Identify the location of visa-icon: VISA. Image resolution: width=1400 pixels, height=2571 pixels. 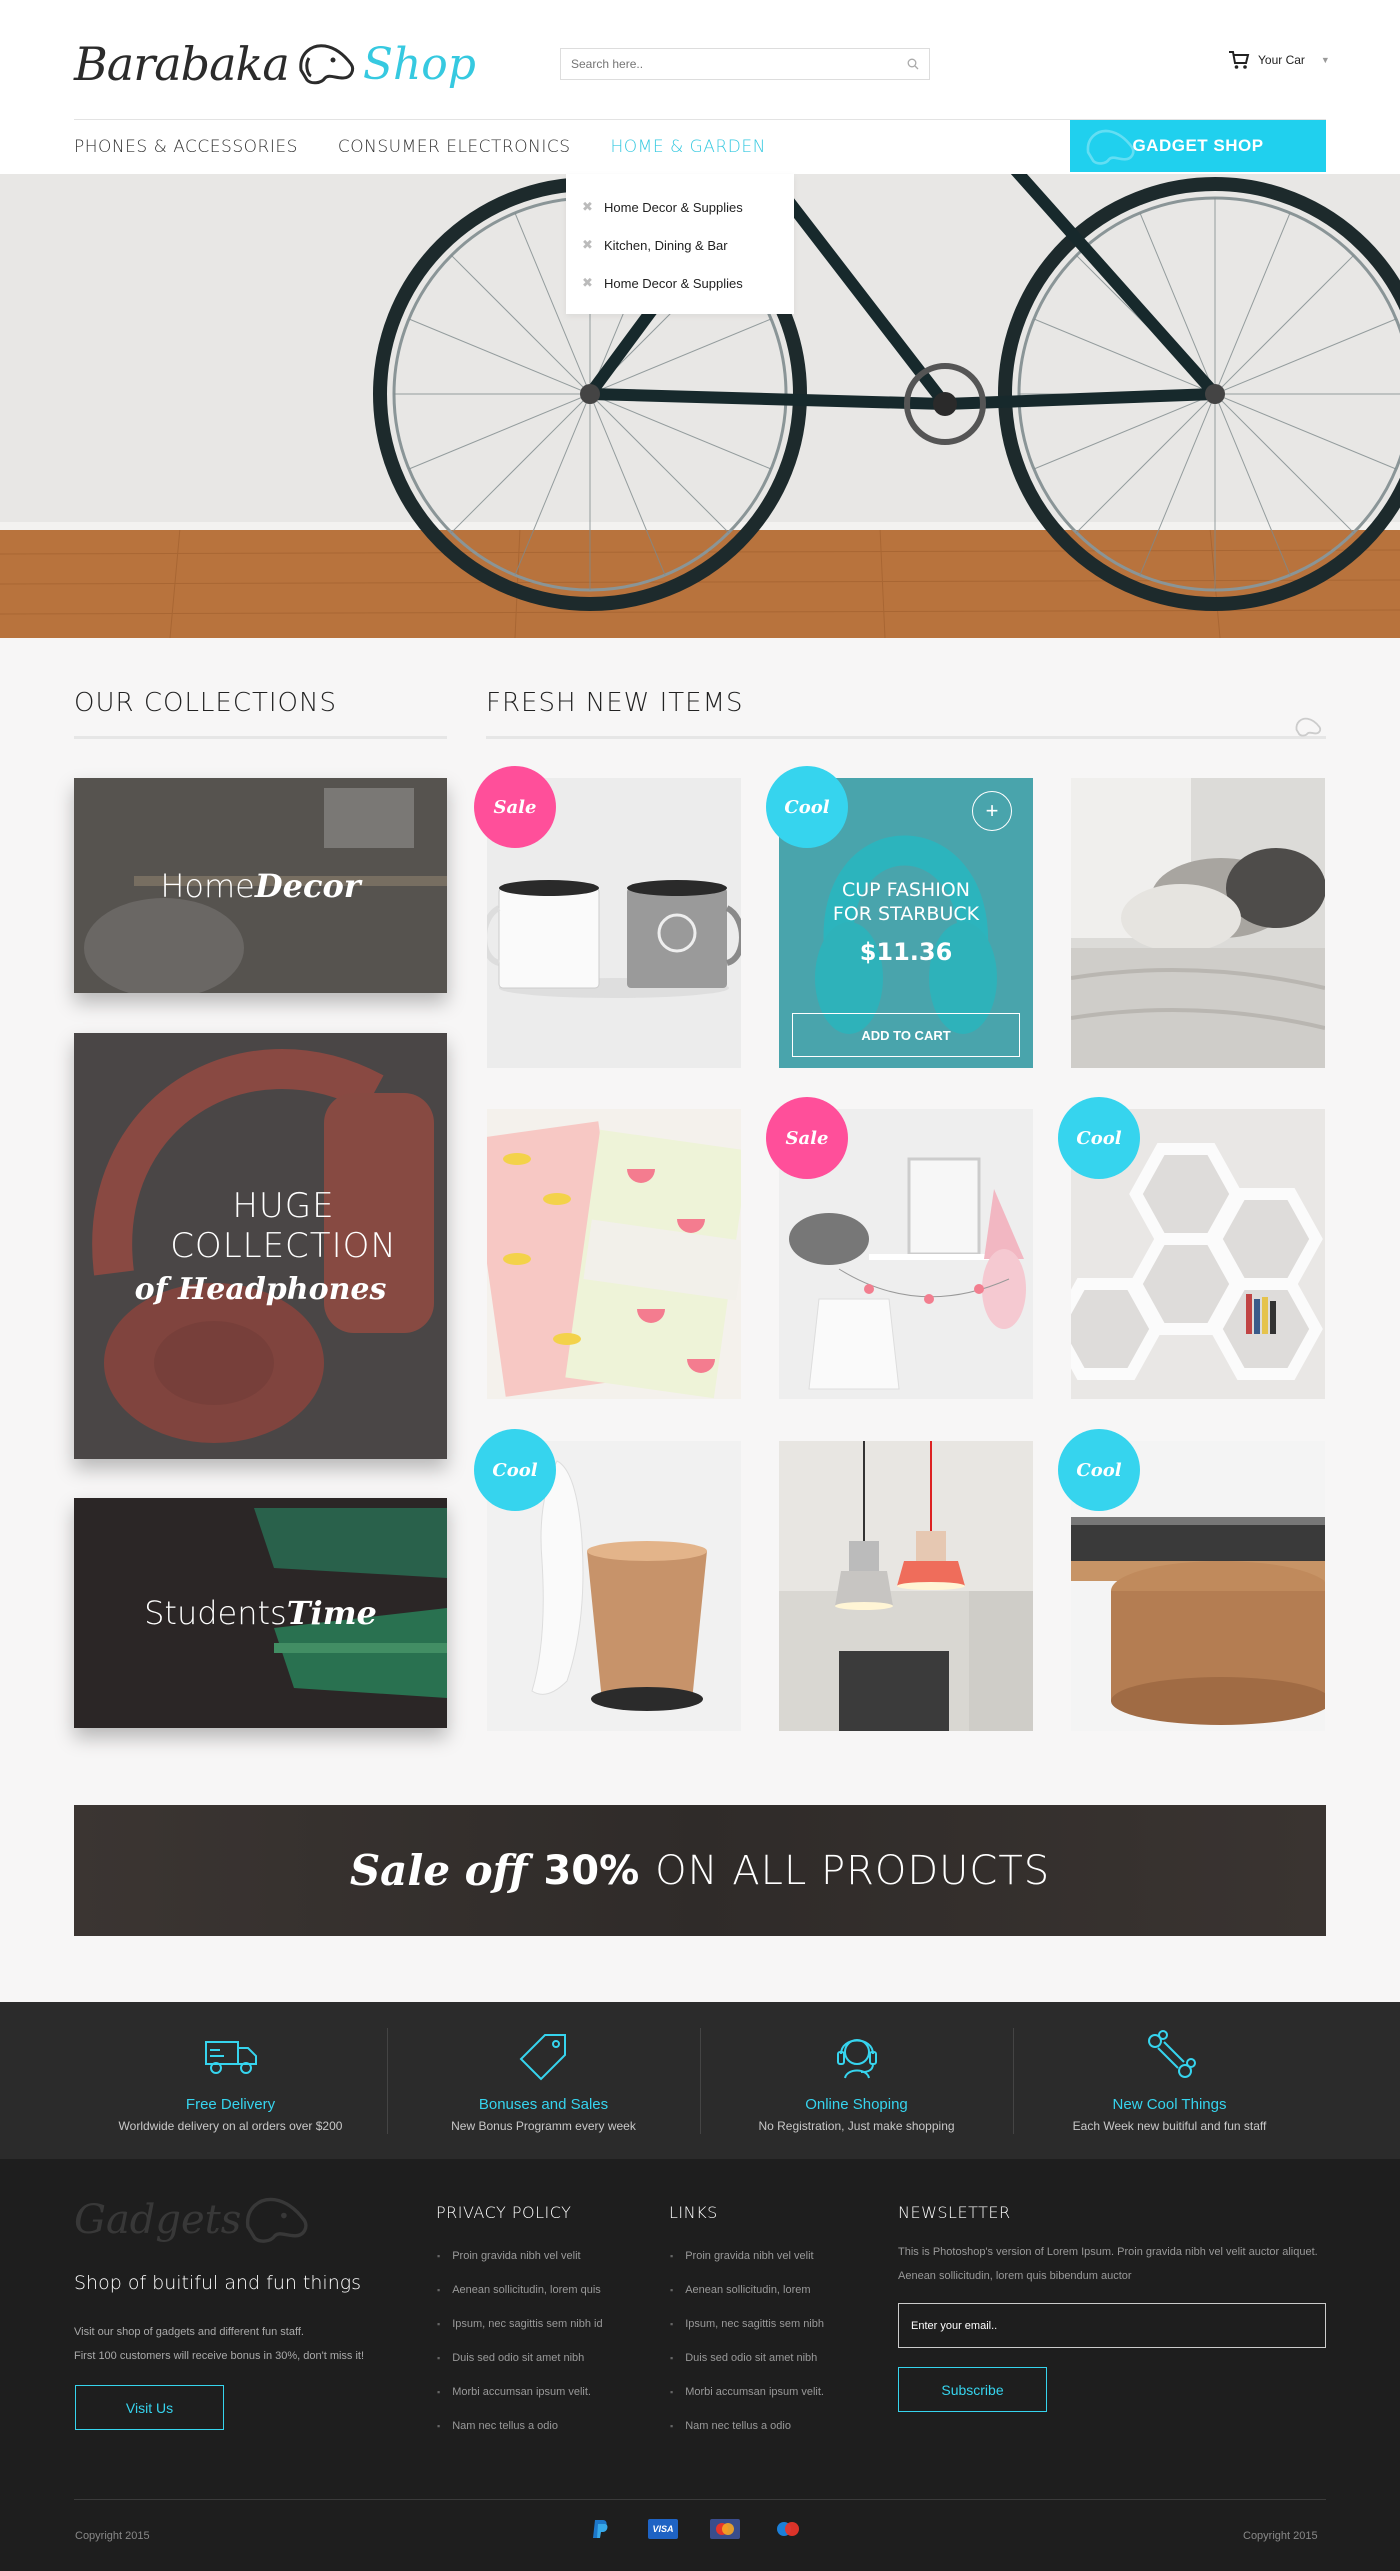
(663, 2529).